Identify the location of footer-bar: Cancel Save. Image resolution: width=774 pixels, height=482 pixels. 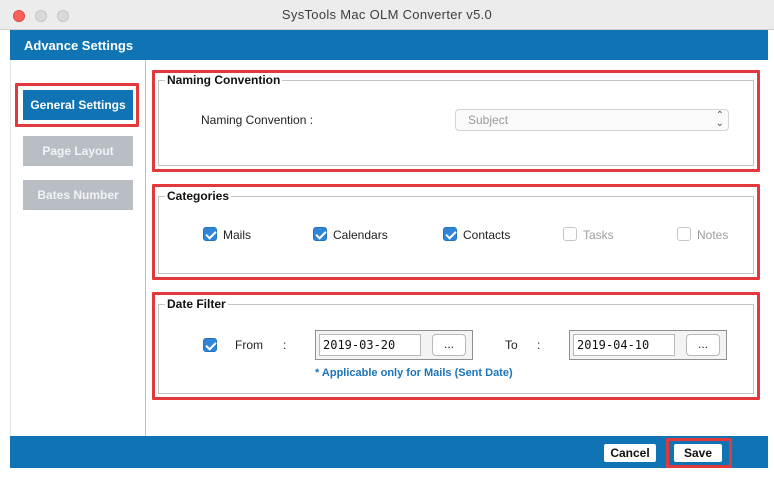
(389, 452).